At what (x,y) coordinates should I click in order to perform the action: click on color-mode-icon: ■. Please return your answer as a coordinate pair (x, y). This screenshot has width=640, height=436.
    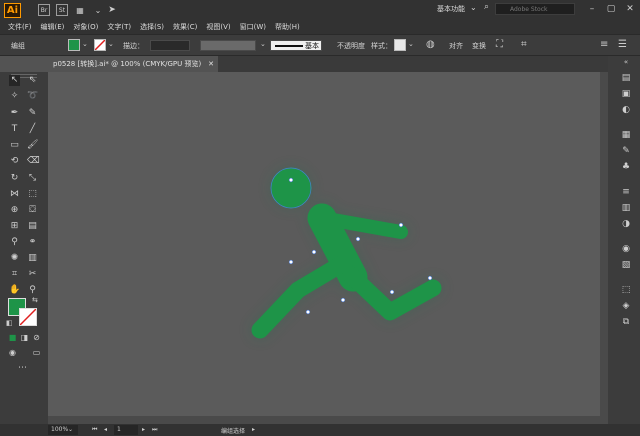
    Looking at the image, I should click on (12, 337).